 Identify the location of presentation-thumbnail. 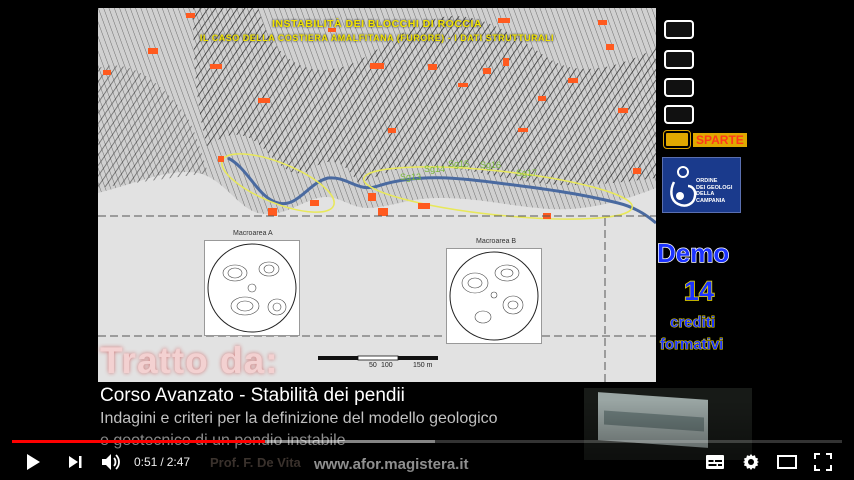
(668, 424).